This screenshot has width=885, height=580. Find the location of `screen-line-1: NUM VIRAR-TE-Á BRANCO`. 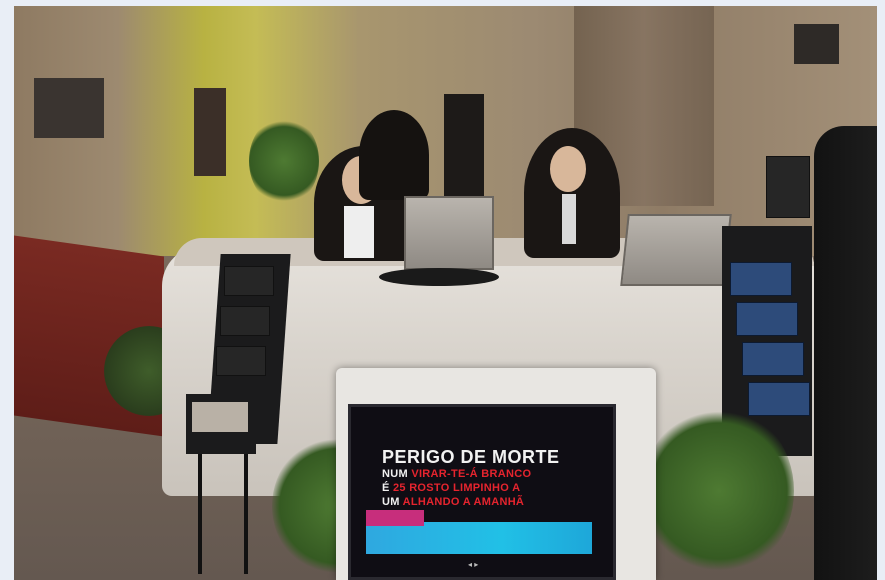

screen-line-1: NUM VIRAR-TE-Á BRANCO is located at coordinates (456, 474).